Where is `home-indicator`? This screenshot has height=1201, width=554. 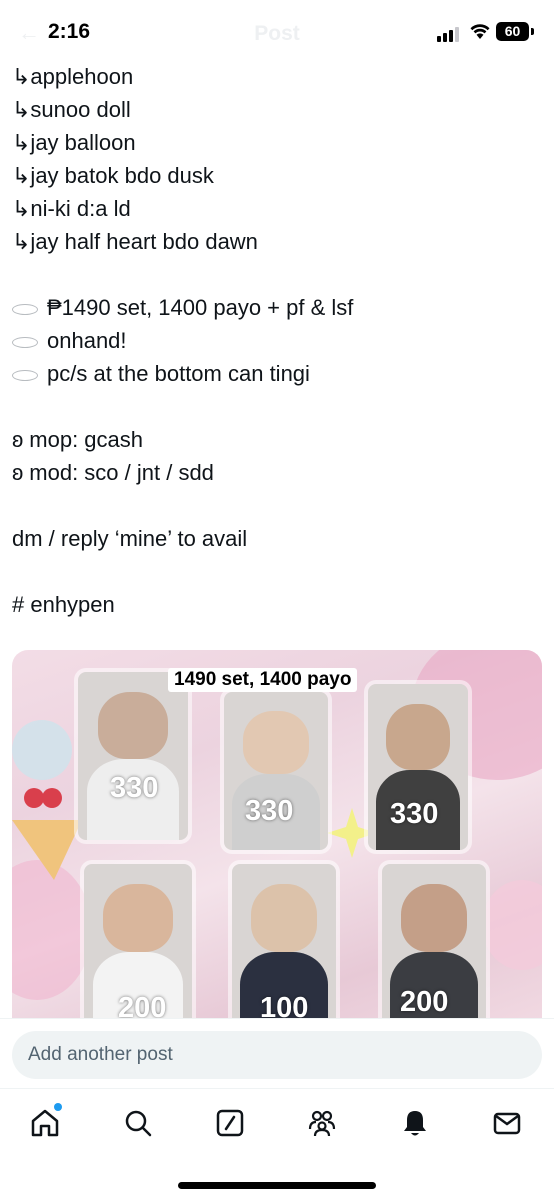
home-indicator is located at coordinates (277, 1185).